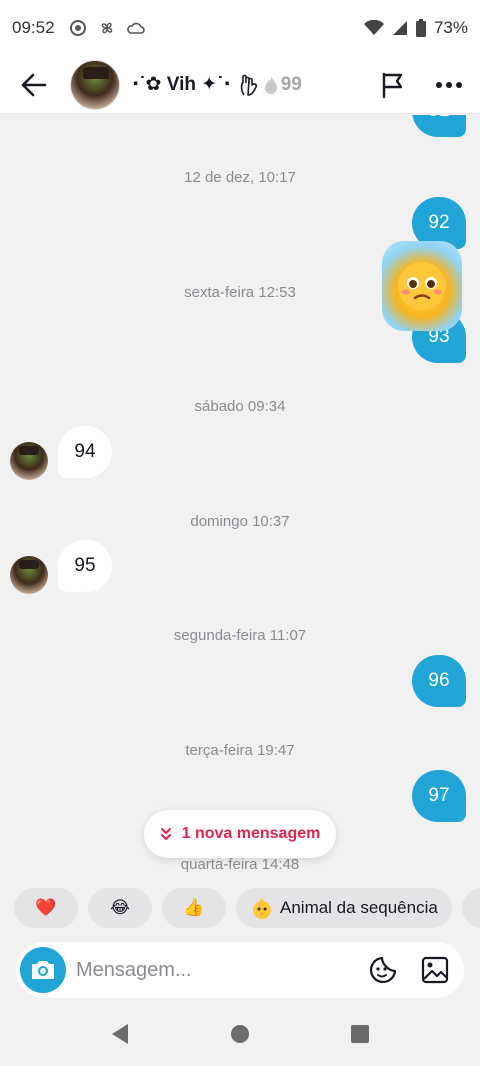 This screenshot has height=1066, width=480. What do you see at coordinates (450, 27) in the screenshot?
I see `battery-level: 73%` at bounding box center [450, 27].